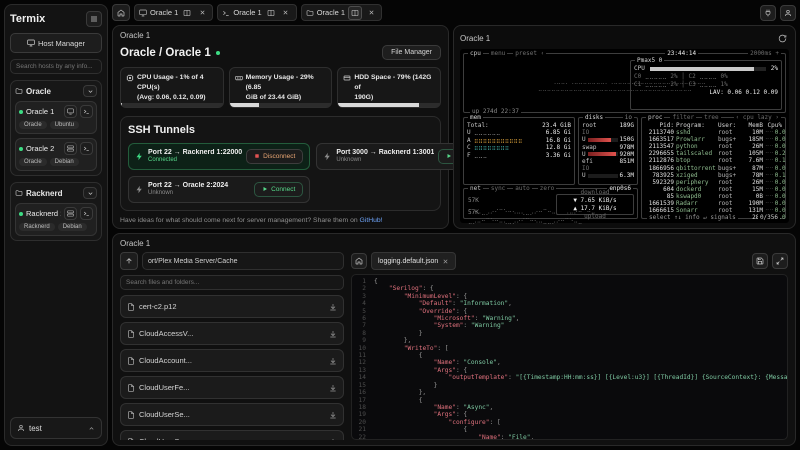  I want to click on file-icon, so click(131, 306).